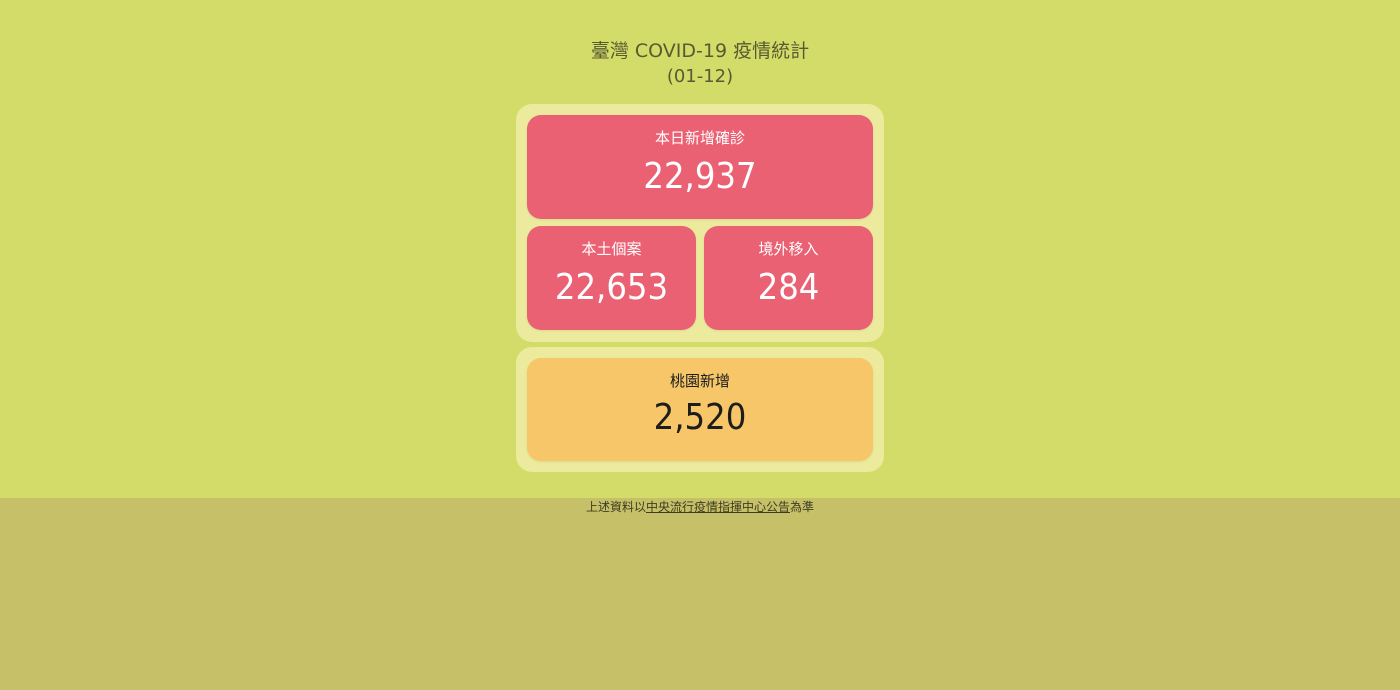  Describe the element at coordinates (700, 417) in the screenshot. I see `taoyuan-cases-value: 2,520` at that location.